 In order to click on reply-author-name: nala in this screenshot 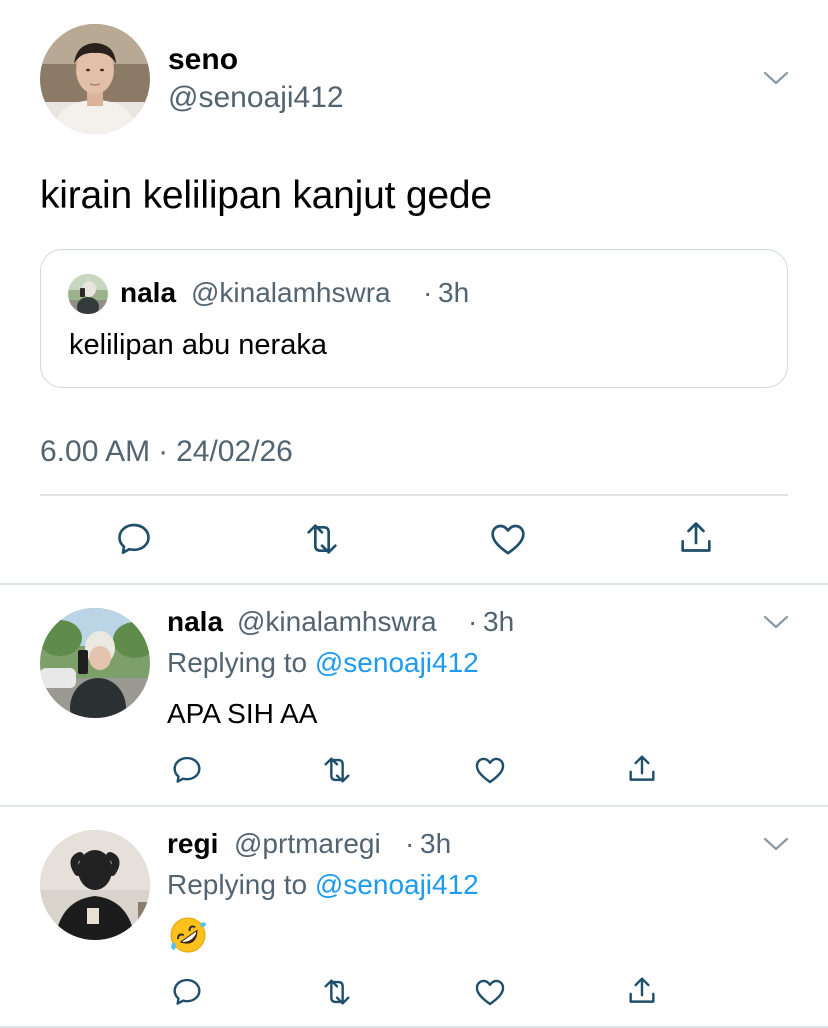, I will do `click(195, 622)`.